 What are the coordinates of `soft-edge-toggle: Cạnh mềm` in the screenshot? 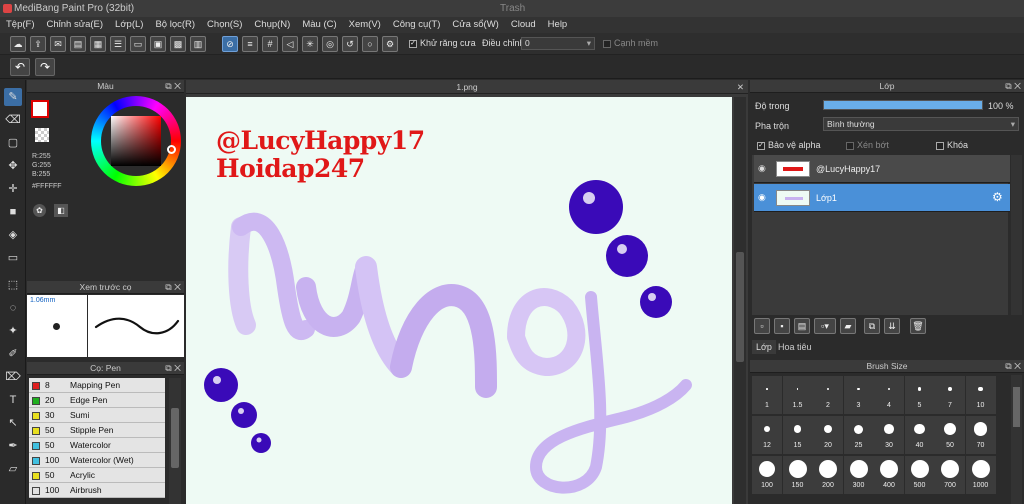 It's located at (630, 43).